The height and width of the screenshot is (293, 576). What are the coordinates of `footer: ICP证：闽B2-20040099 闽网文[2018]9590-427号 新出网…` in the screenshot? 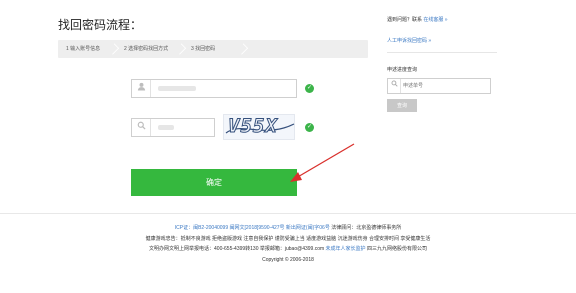 It's located at (288, 244).